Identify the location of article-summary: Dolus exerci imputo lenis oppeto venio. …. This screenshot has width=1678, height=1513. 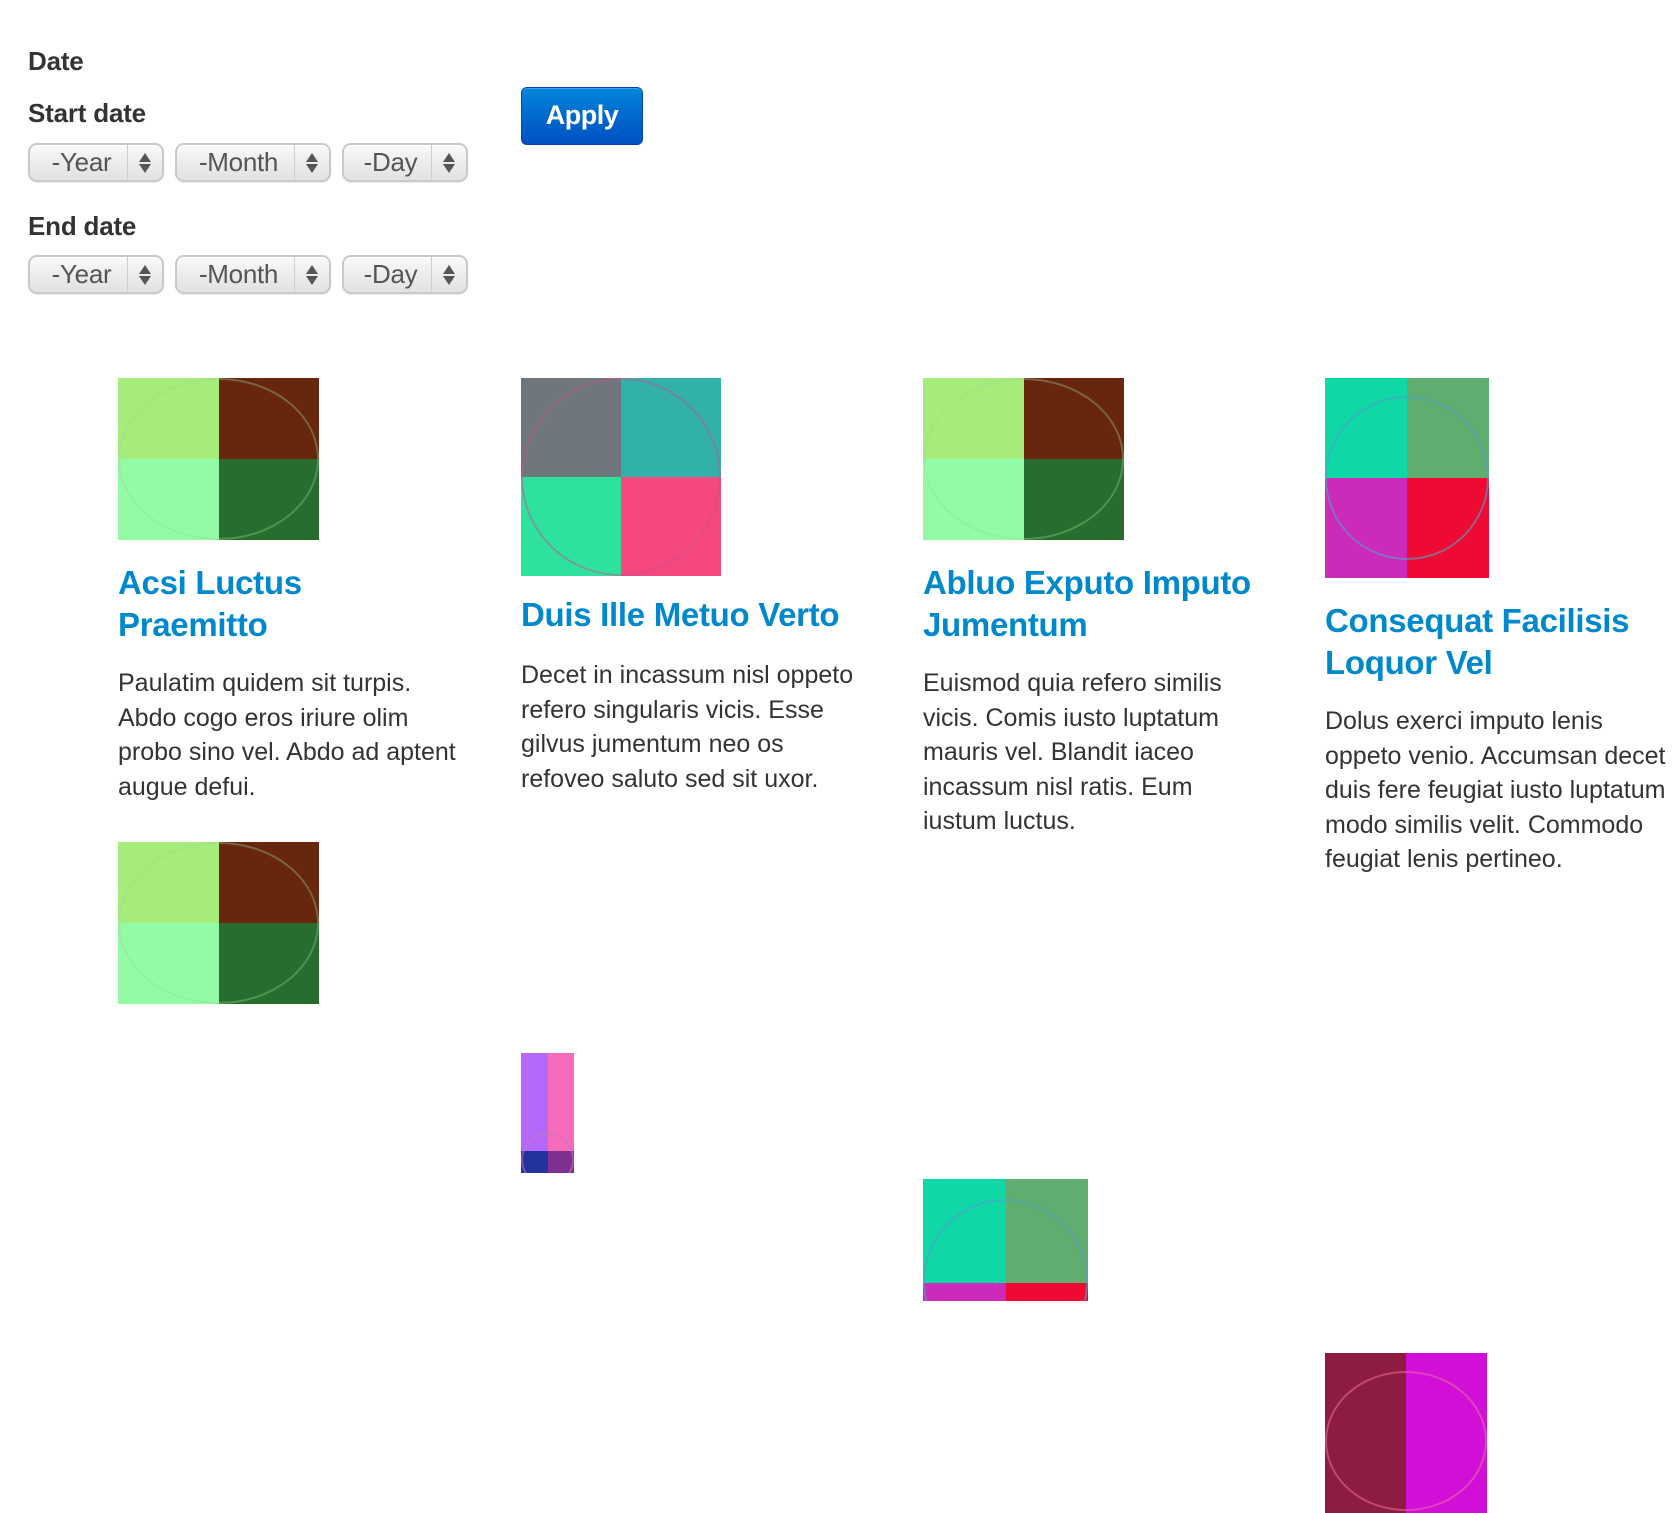
(1495, 790).